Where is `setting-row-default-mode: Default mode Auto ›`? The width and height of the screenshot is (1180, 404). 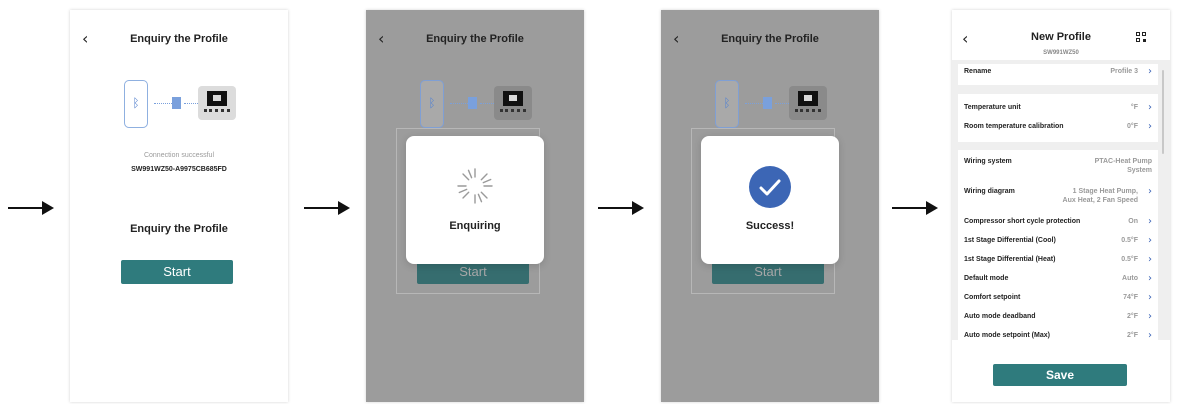 setting-row-default-mode: Default mode Auto › is located at coordinates (1058, 280).